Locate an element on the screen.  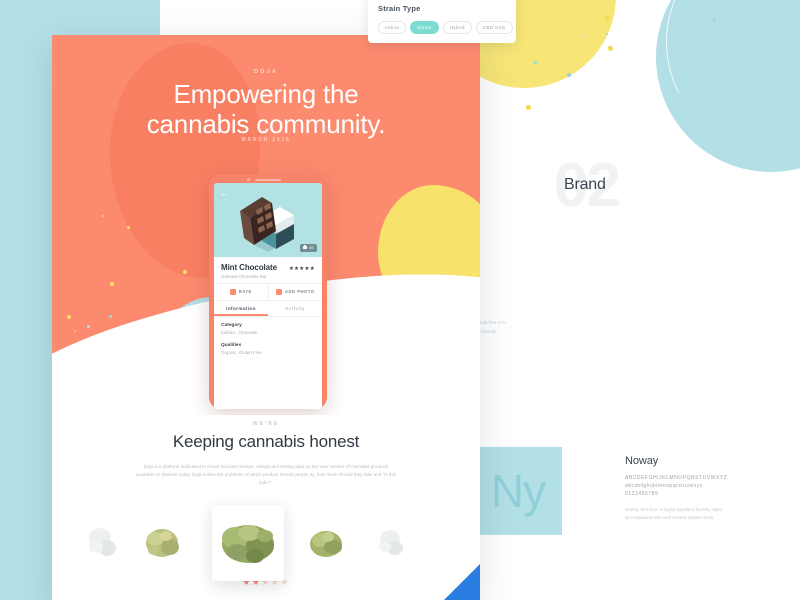
product-title-row: Mint Chocolate ★★★★★ is located at coordinates (268, 267).